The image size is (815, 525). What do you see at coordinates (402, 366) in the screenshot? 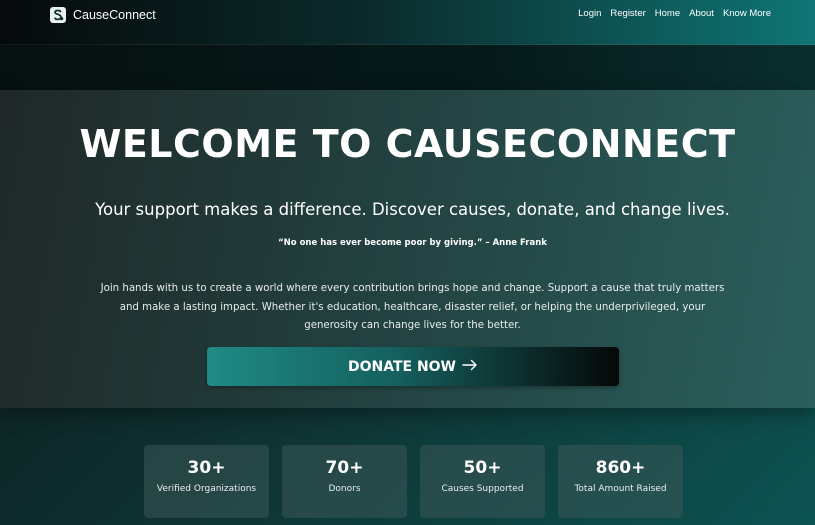
I see `donate-now-label: DONATE NOW` at bounding box center [402, 366].